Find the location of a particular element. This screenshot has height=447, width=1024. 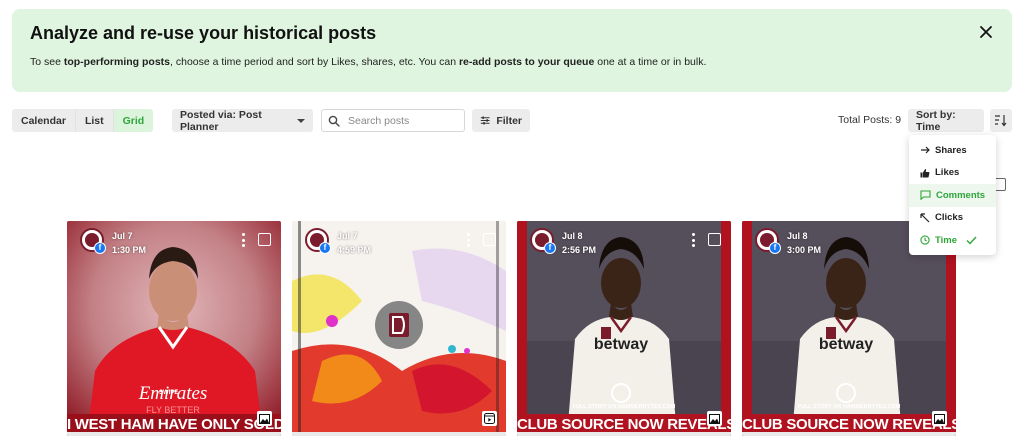

search-icon is located at coordinates (334, 121).